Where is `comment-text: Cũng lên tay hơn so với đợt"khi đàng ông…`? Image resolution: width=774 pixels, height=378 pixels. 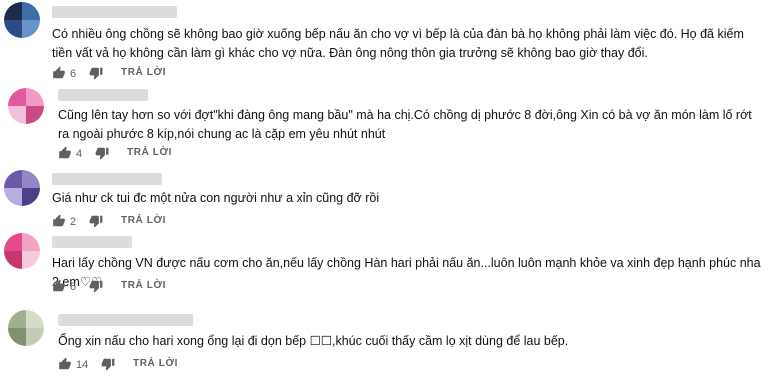
comment-text: Cũng lên tay hơn so với đợt"khi đàng ông… is located at coordinates (405, 124).